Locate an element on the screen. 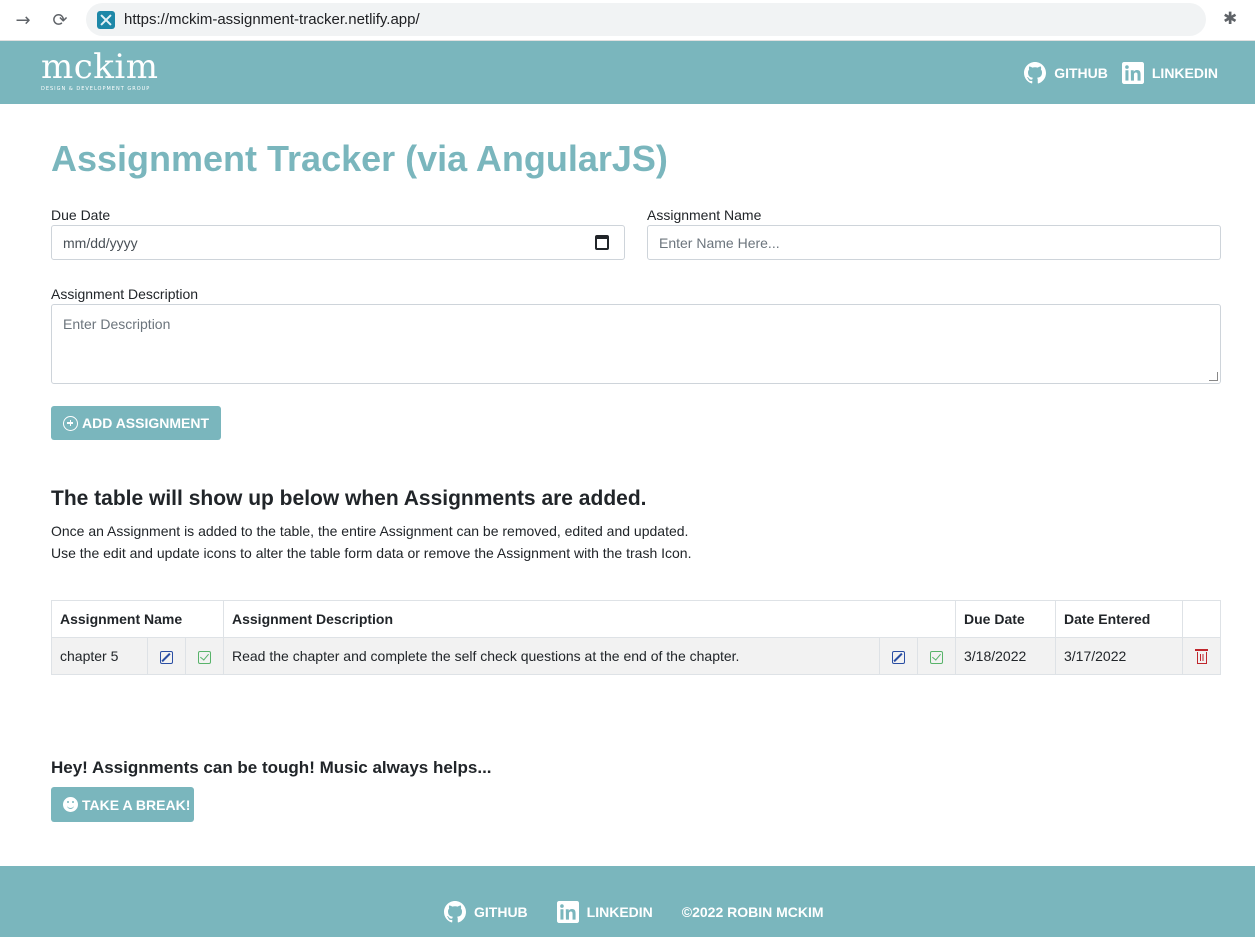 The width and height of the screenshot is (1255, 937). footer-linkedin-label: LINKEDIN is located at coordinates (619, 912).